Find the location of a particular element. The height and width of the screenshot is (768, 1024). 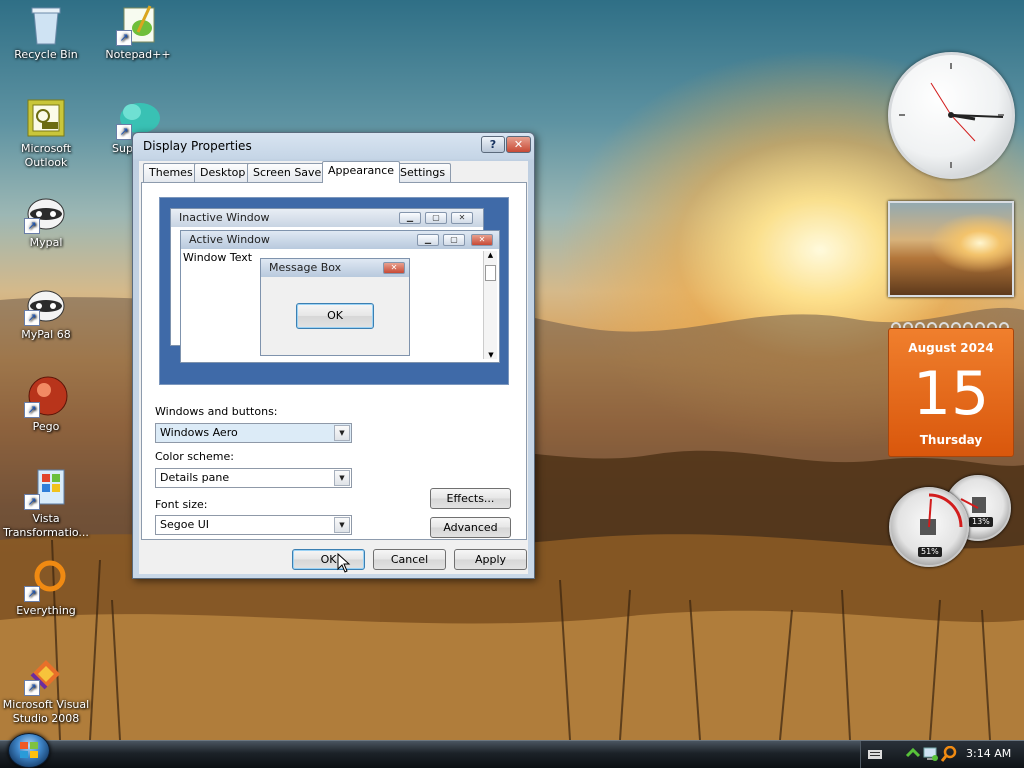

tab-desktop: Desktop is located at coordinates (223, 172).